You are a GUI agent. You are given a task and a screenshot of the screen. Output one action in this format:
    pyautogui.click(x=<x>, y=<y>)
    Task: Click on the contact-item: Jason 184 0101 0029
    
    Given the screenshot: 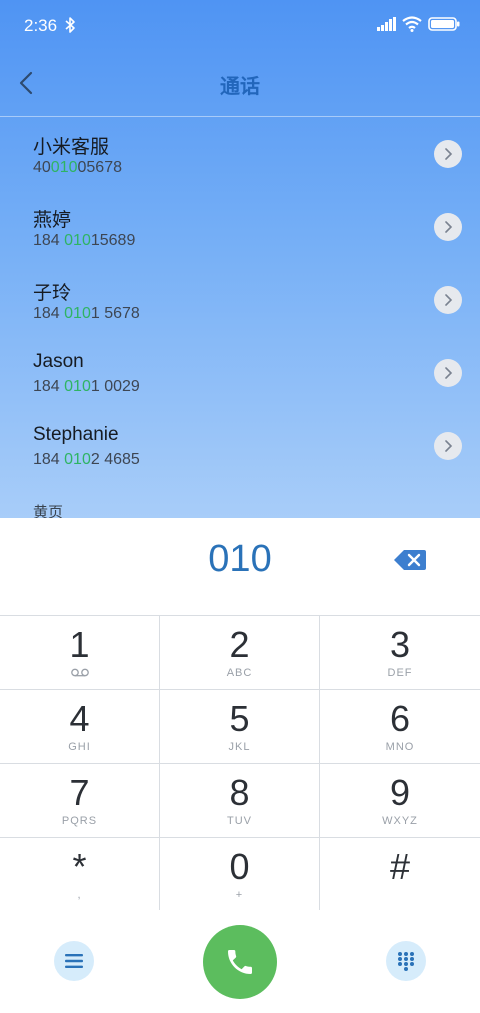 What is the action you would take?
    pyautogui.click(x=240, y=375)
    